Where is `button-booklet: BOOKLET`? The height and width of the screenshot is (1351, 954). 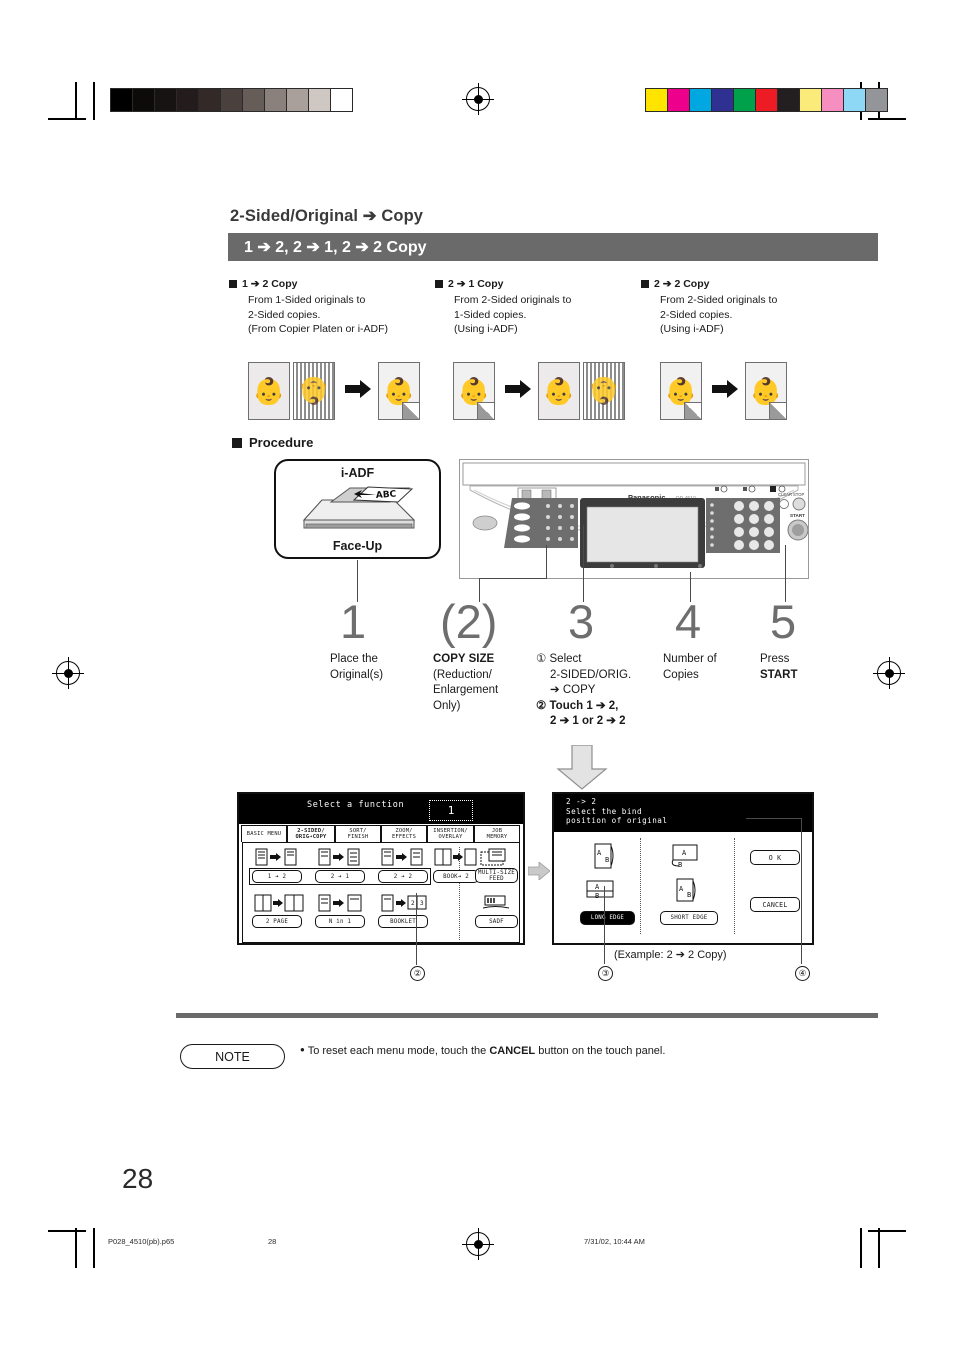
button-booklet: BOOKLET is located at coordinates (403, 921).